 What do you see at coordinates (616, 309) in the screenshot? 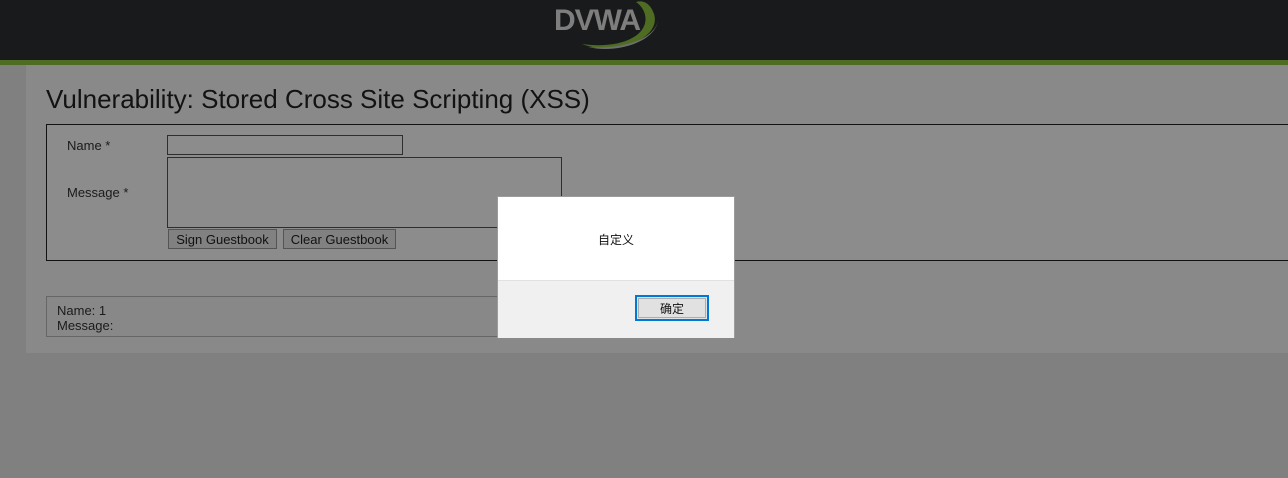
I see `alert-footer: 确定` at bounding box center [616, 309].